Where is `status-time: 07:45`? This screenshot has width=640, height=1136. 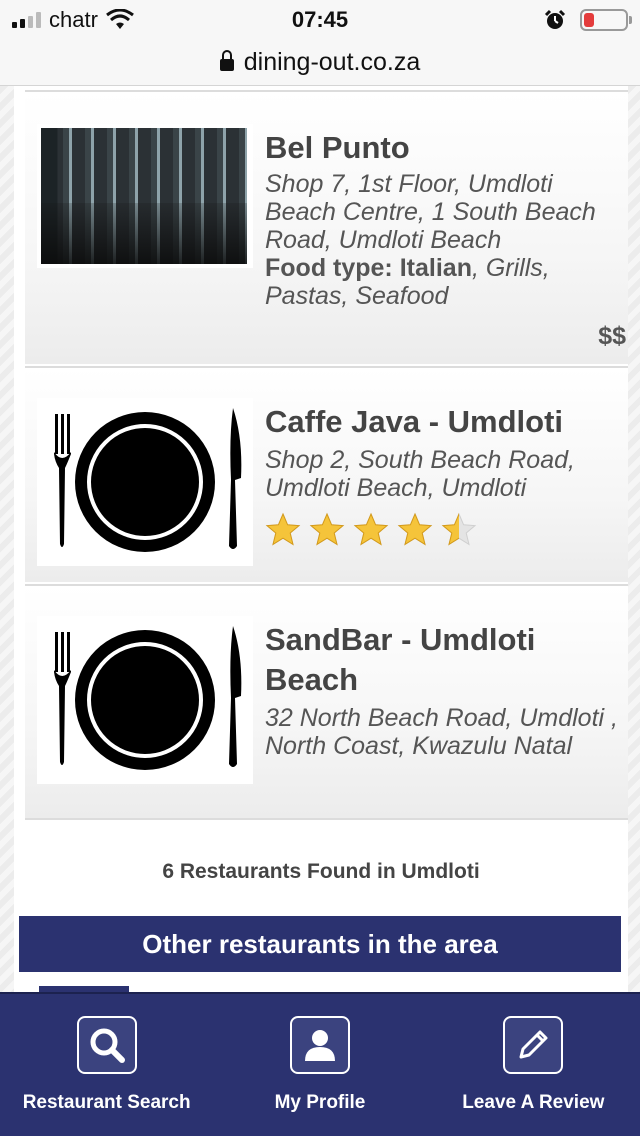 status-time: 07:45 is located at coordinates (320, 19).